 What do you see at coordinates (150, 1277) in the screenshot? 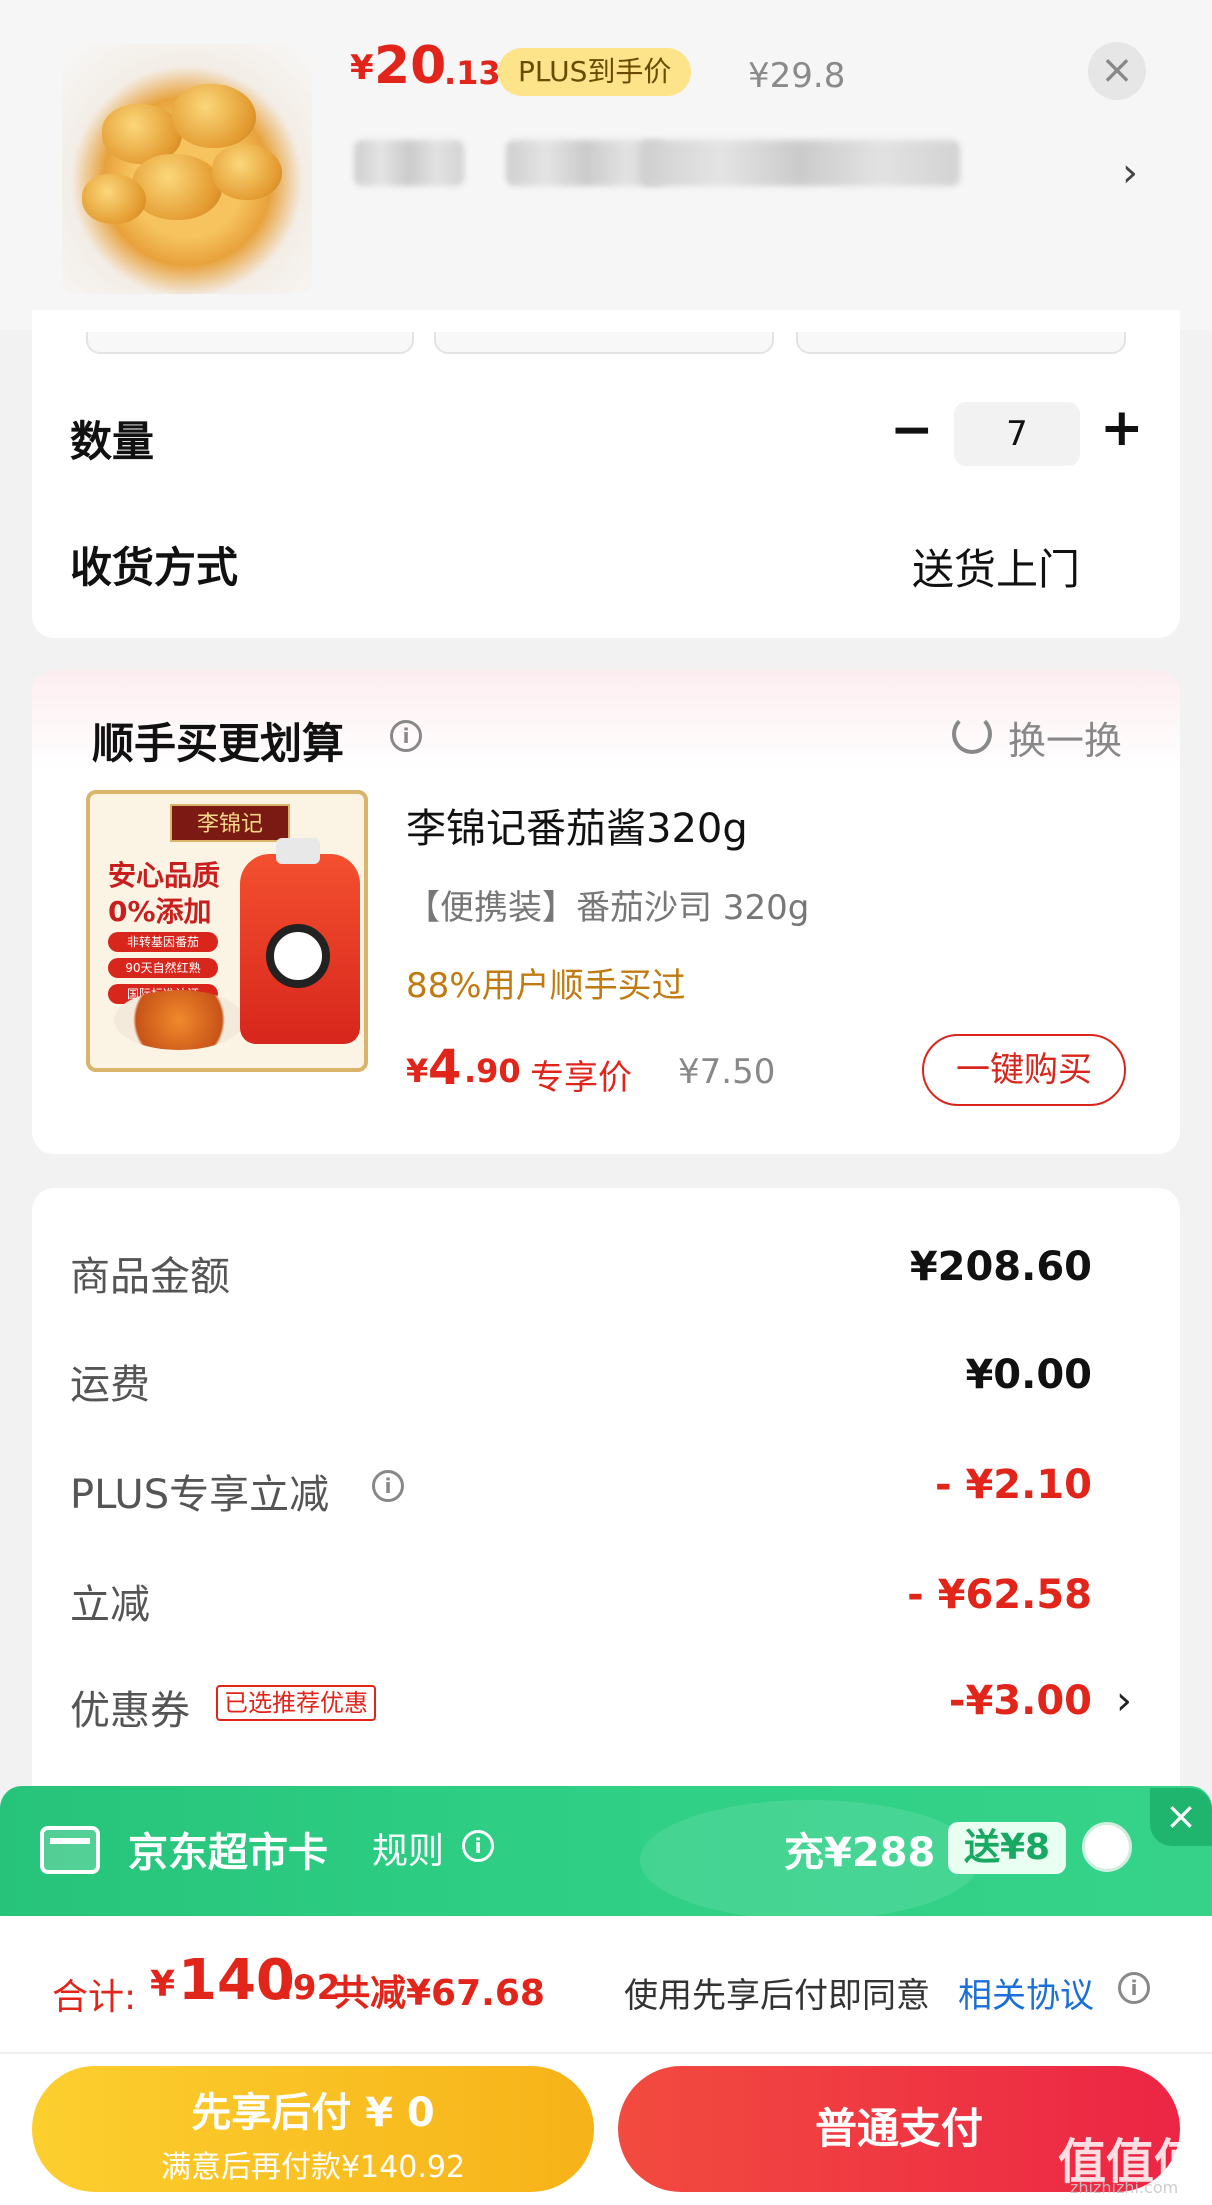
I see `summary-label-goods: 商品金额` at bounding box center [150, 1277].